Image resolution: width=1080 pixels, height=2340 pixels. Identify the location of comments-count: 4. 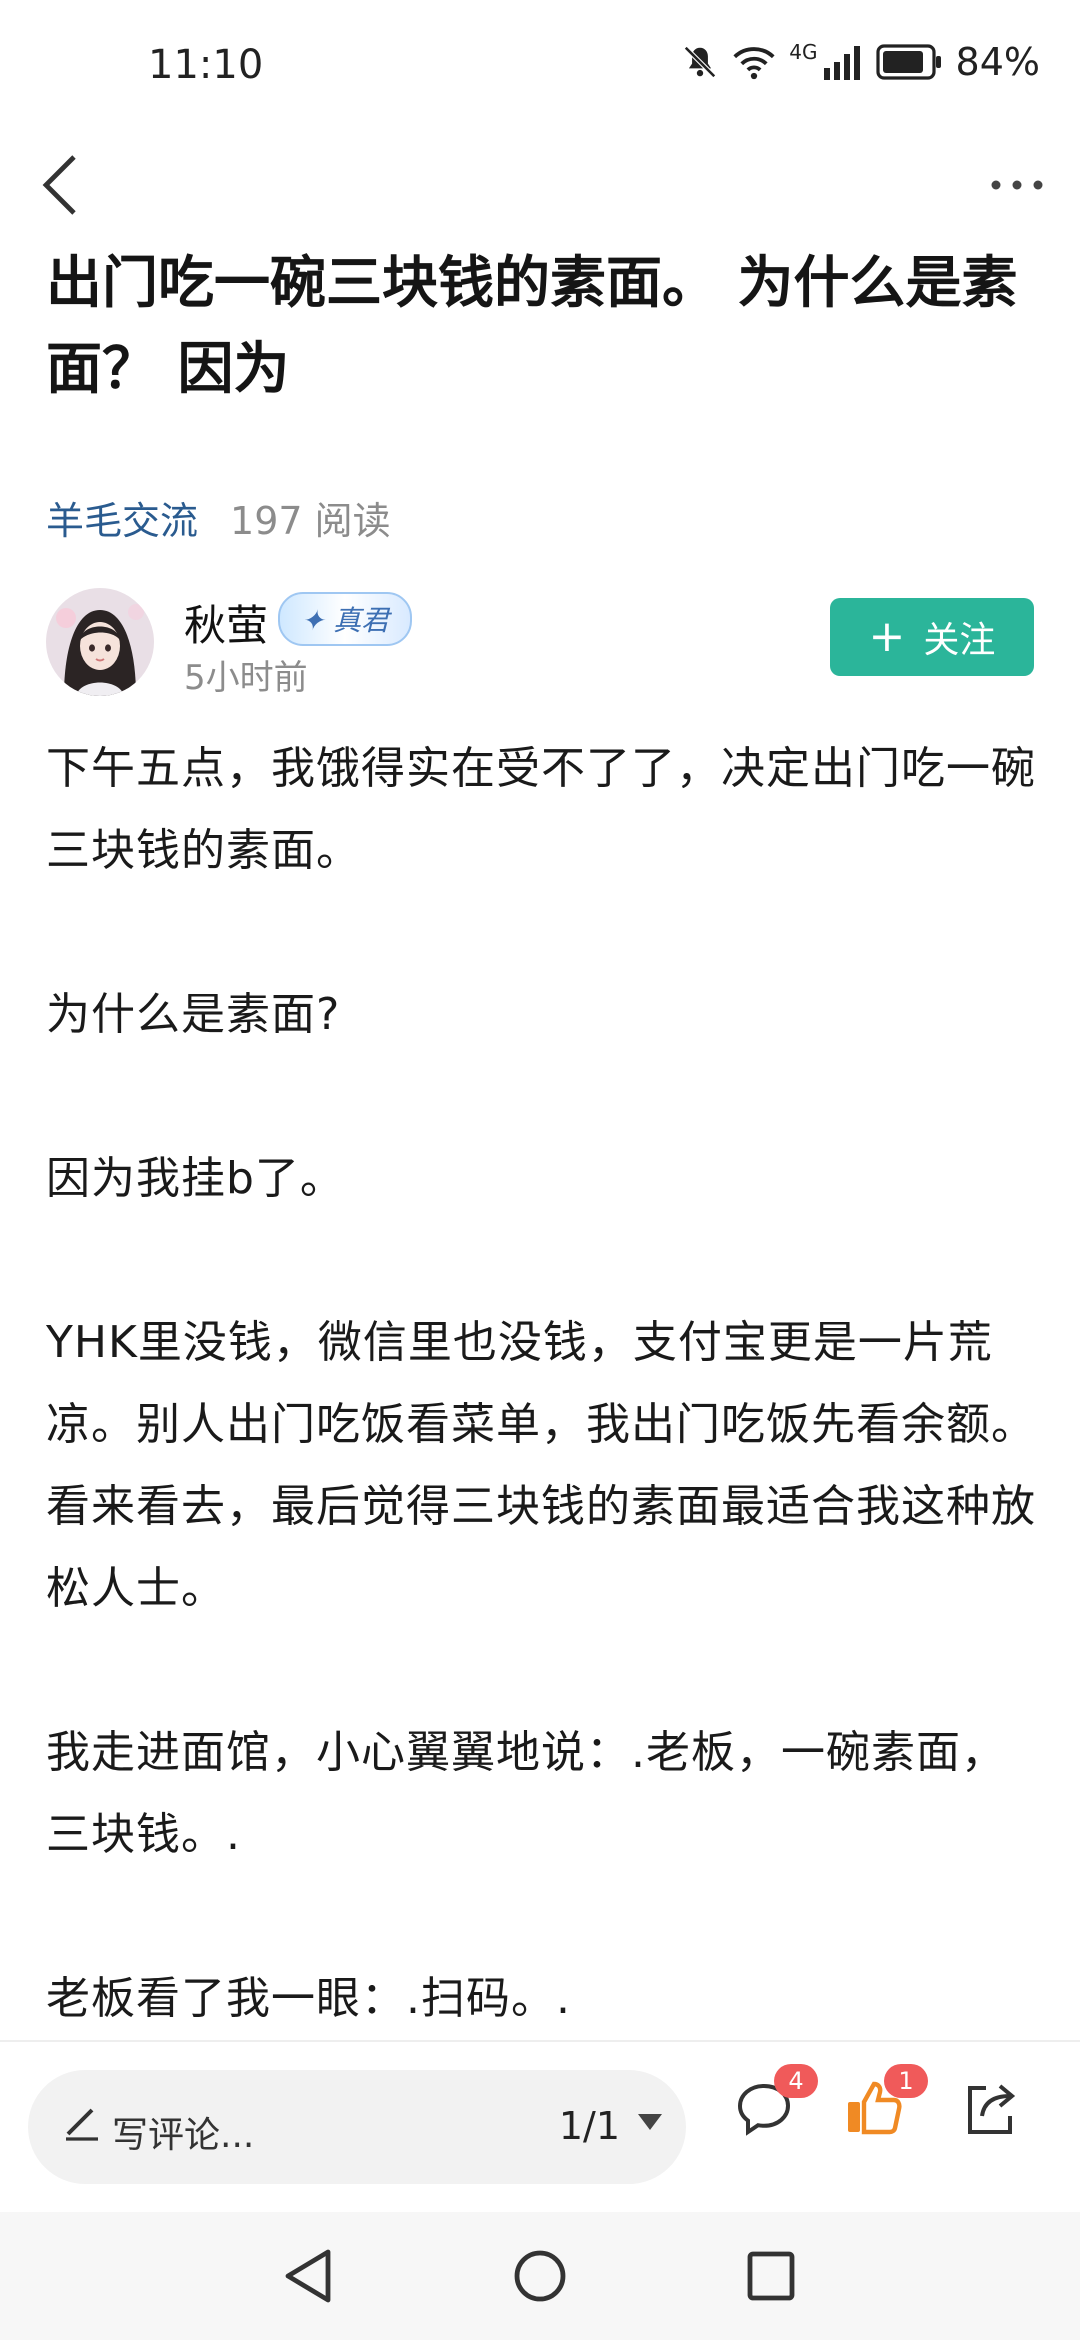
(796, 2081).